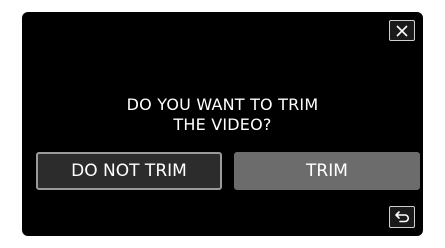 The height and width of the screenshot is (248, 445). I want to click on back-button, so click(402, 217).